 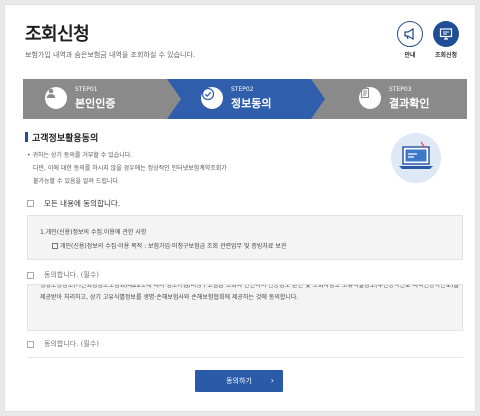 What do you see at coordinates (55, 246) in the screenshot?
I see `sub-checkbox-square` at bounding box center [55, 246].